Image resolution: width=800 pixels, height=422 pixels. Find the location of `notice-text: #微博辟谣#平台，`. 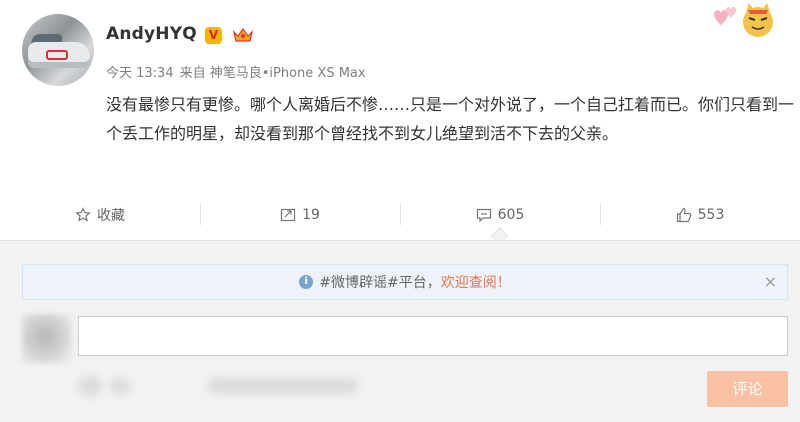

notice-text: #微博辟谣#平台， is located at coordinates (380, 283).